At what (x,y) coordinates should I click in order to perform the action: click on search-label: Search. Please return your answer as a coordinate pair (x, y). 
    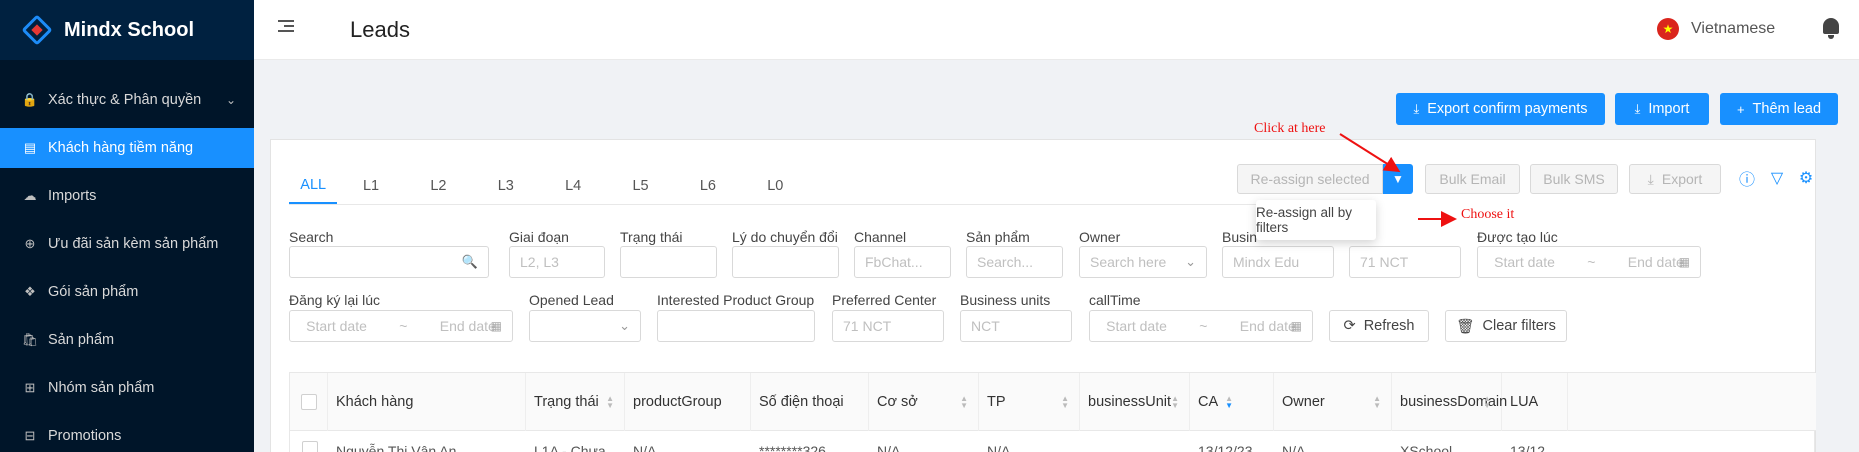
    Looking at the image, I should click on (311, 237).